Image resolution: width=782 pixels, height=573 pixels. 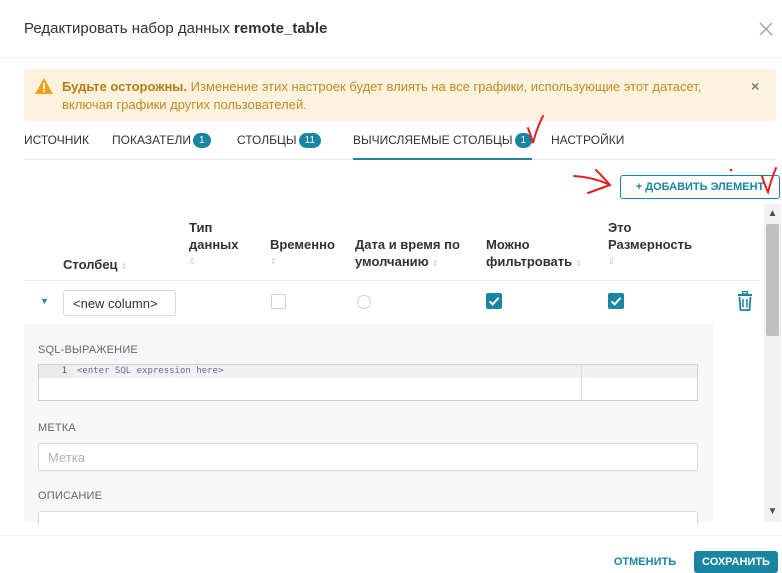 What do you see at coordinates (57, 428) in the screenshot?
I see `label-field-label: МЕТКА` at bounding box center [57, 428].